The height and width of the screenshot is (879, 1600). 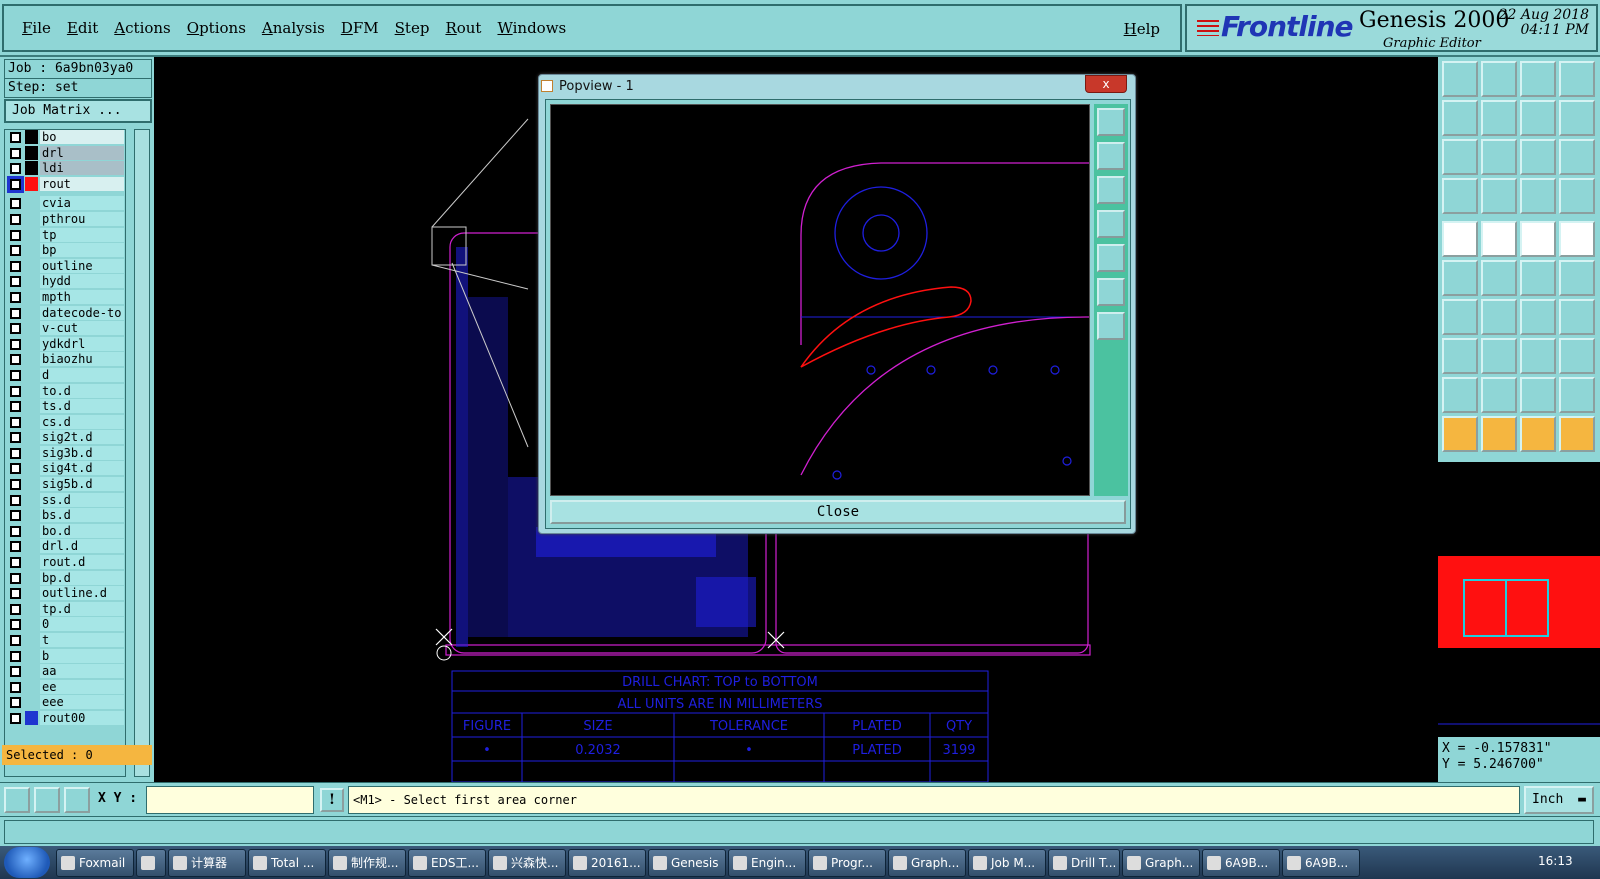 I want to click on taskbar-item, so click(x=151, y=863).